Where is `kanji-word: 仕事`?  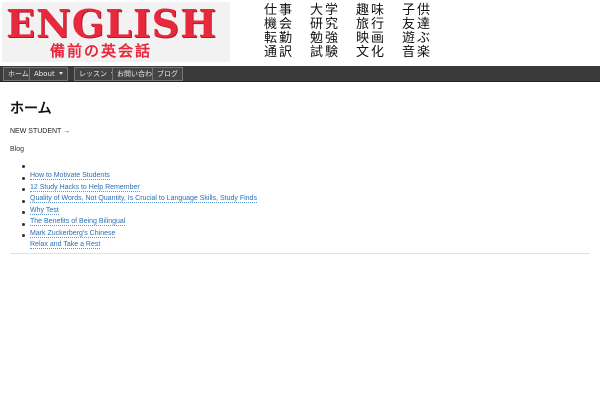
kanji-word: 仕事 is located at coordinates (279, 10).